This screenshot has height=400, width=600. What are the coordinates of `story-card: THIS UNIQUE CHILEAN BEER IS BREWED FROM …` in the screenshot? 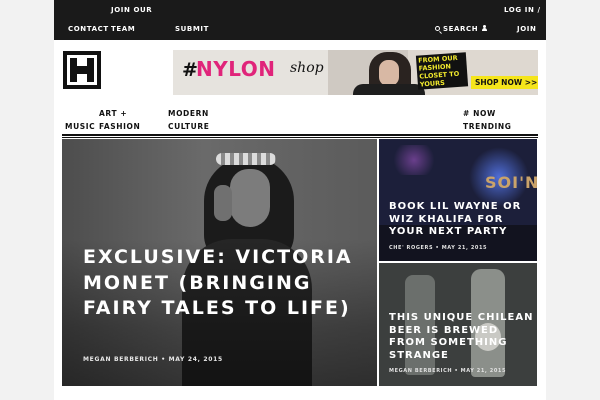 It's located at (458, 324).